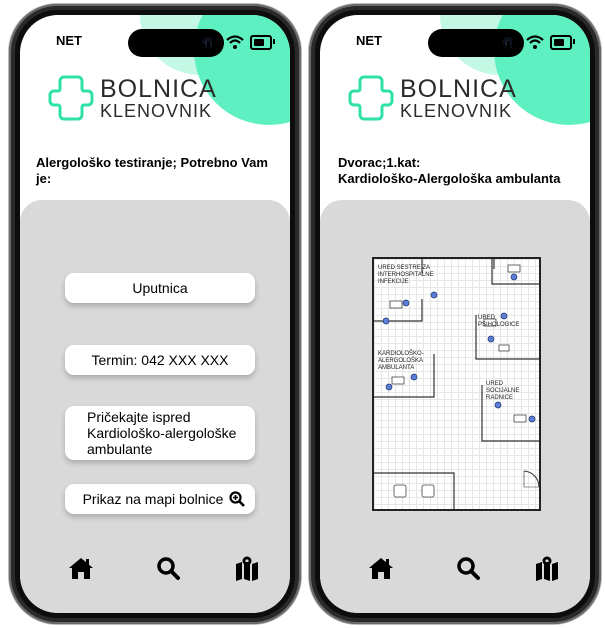 The width and height of the screenshot is (605, 628). What do you see at coordinates (499, 321) in the screenshot?
I see `room-label-psychologist: URED PSIHOLOGICE` at bounding box center [499, 321].